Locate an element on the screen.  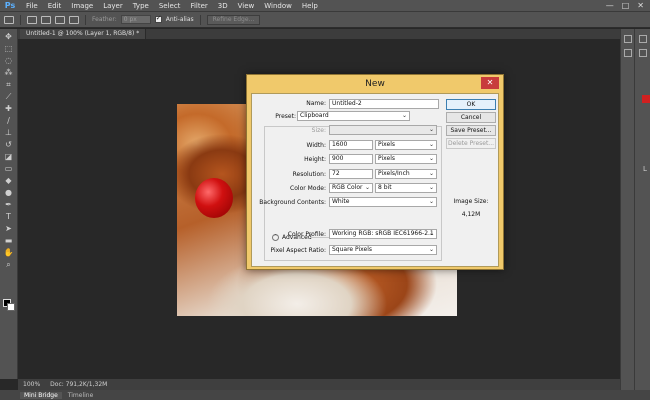
new-selection-icon is located at coordinates (32, 19).